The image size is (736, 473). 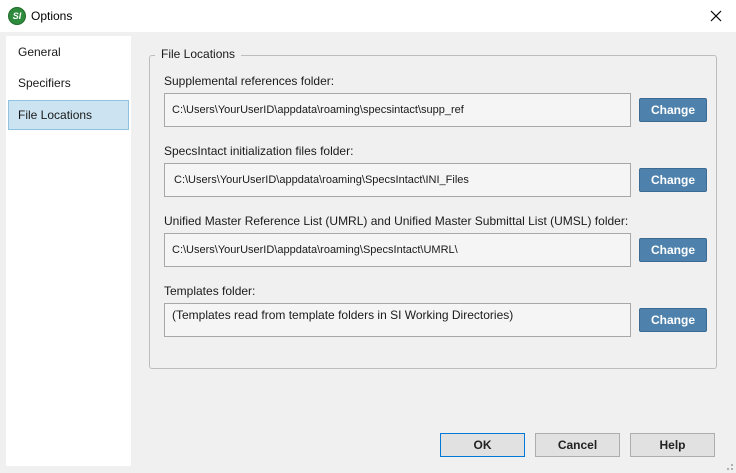 I want to click on close-button, so click(x=716, y=16).